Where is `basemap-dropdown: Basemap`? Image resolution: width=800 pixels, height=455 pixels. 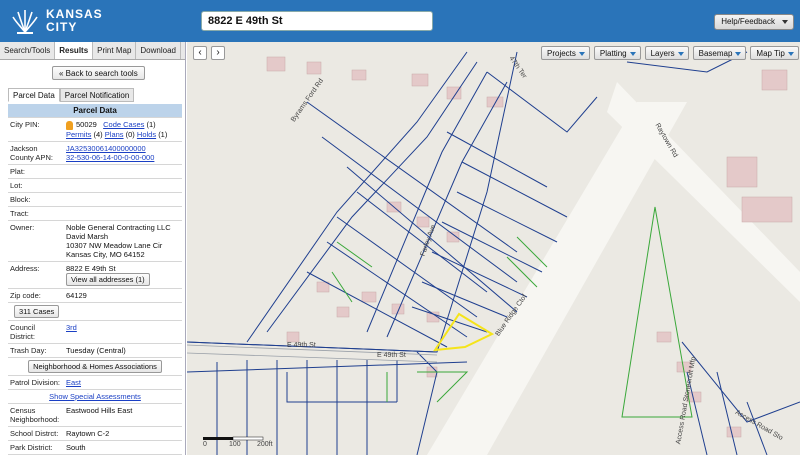
basemap-dropdown: Basemap is located at coordinates (719, 53).